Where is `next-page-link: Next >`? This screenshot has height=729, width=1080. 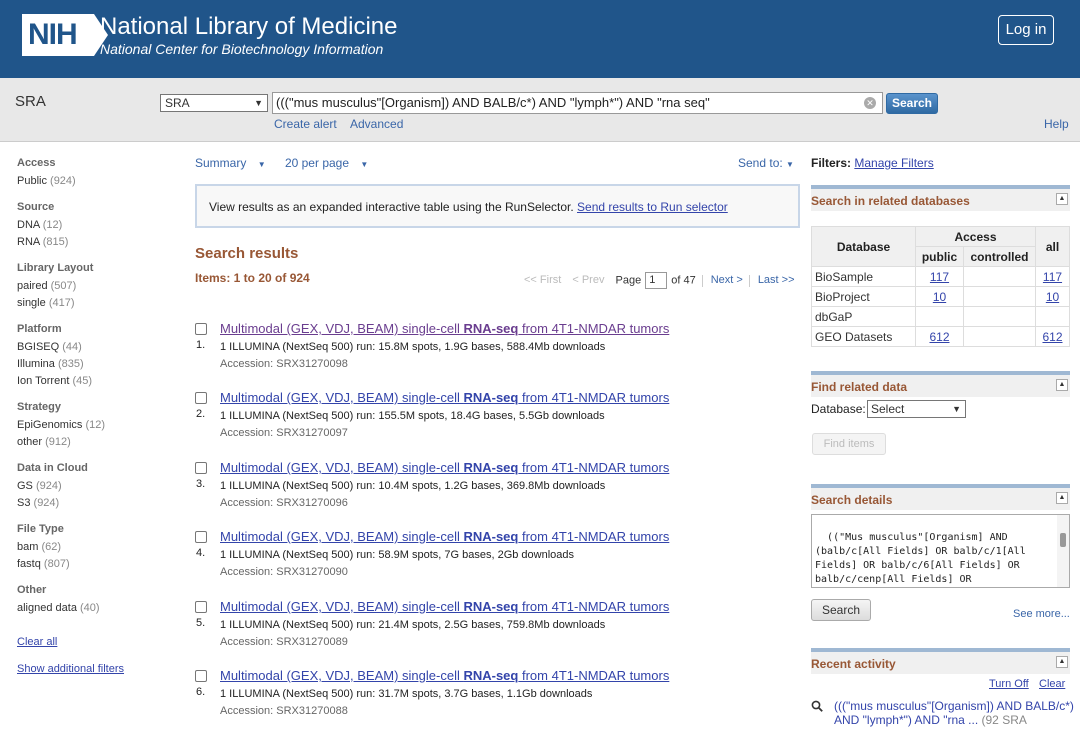 next-page-link: Next > is located at coordinates (727, 280).